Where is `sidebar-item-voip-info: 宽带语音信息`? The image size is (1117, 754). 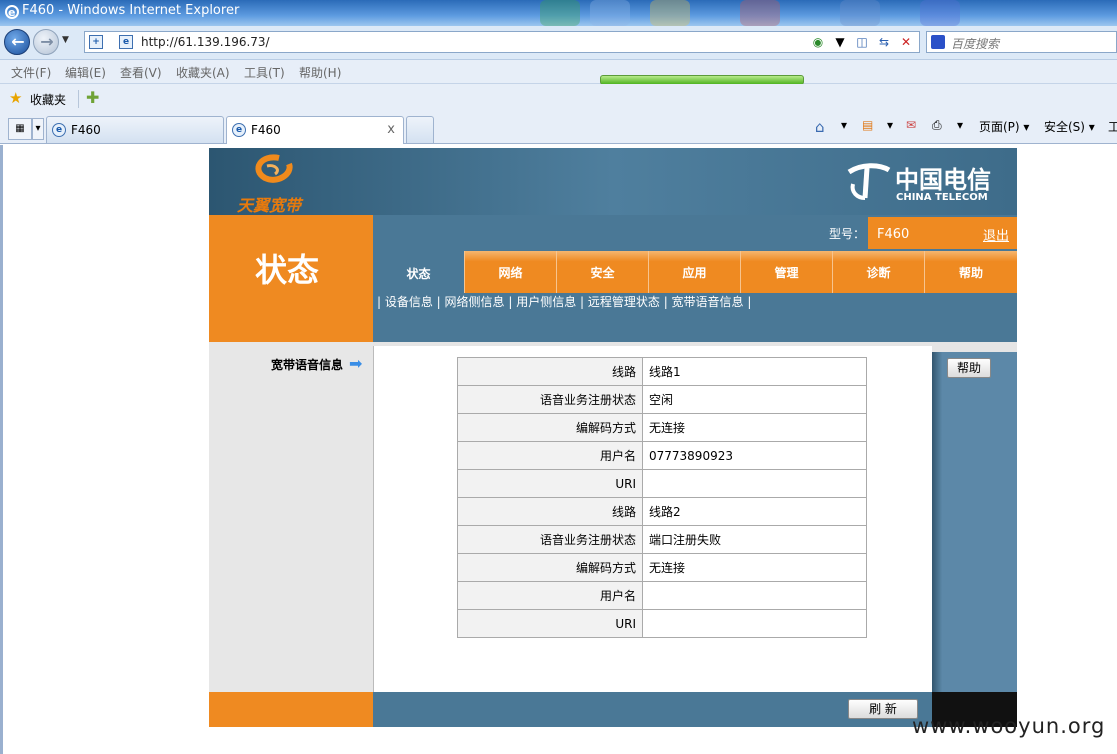
sidebar-item-voip-info: 宽带语音信息 is located at coordinates (307, 364).